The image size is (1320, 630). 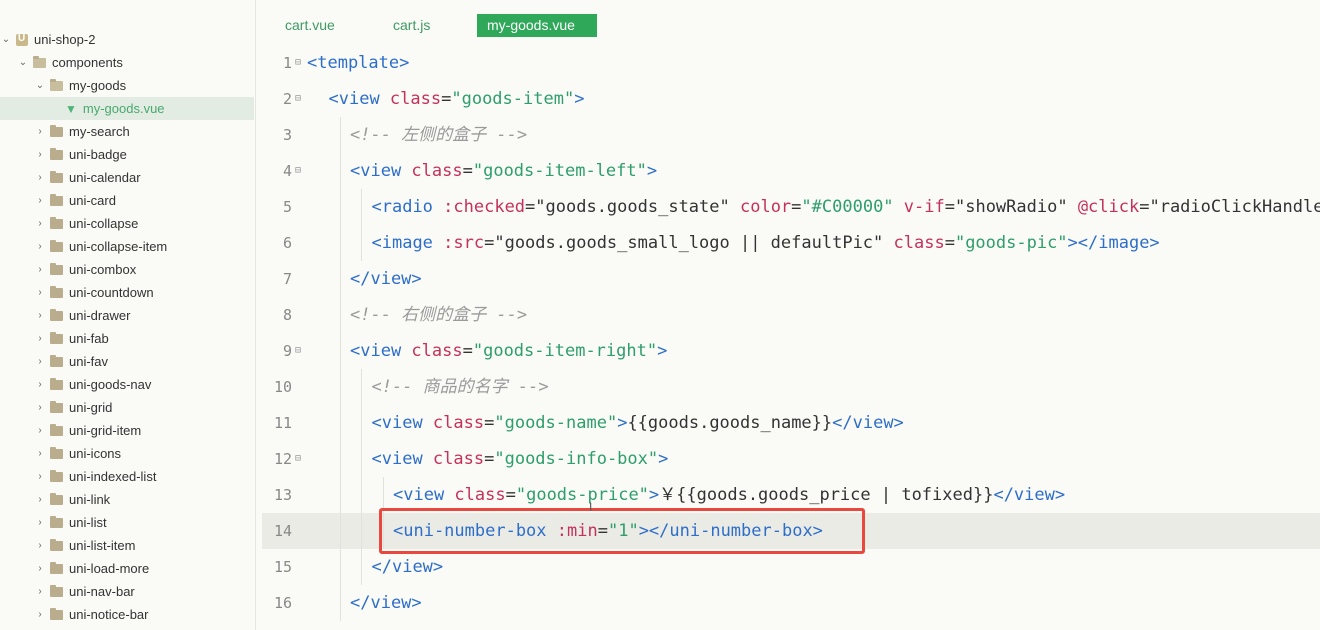 What do you see at coordinates (113, 476) in the screenshot?
I see `tree-item-label: uni-indexed-list` at bounding box center [113, 476].